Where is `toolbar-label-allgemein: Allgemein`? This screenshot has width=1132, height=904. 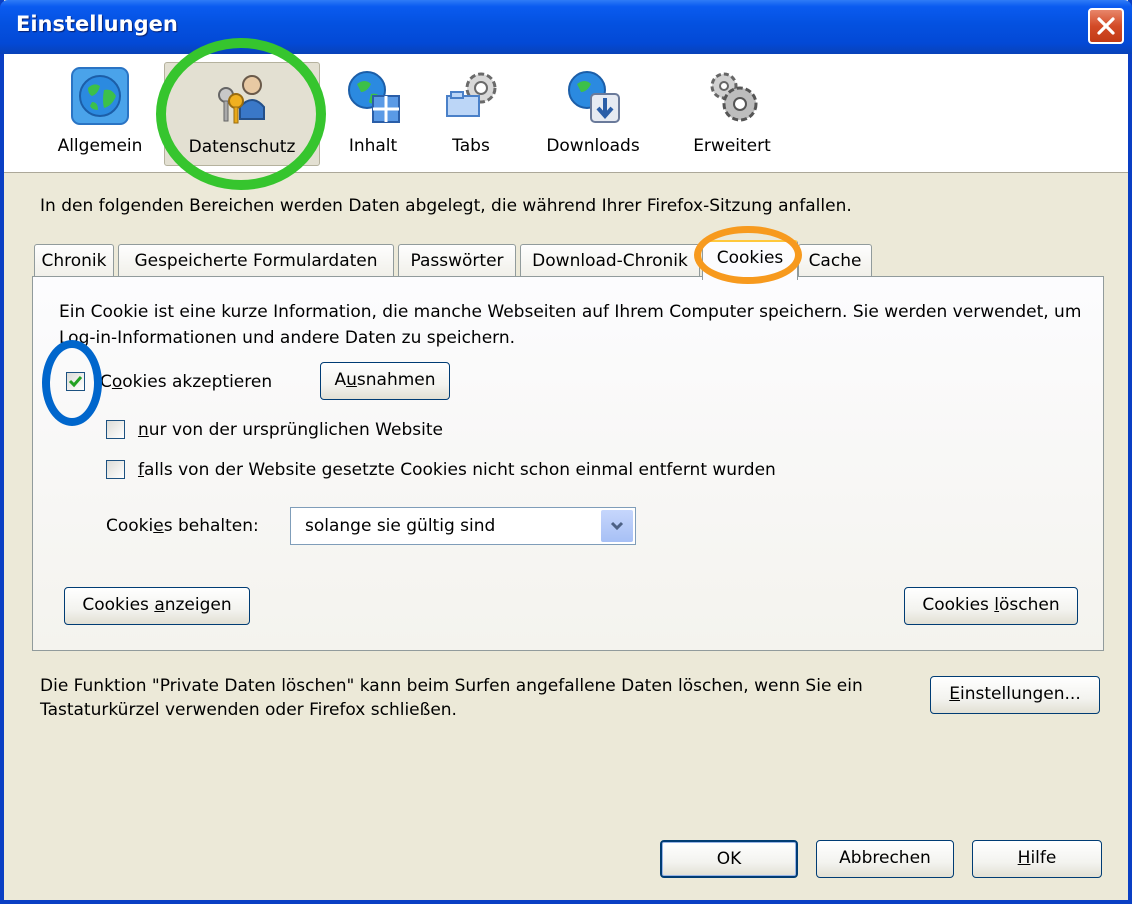 toolbar-label-allgemein: Allgemein is located at coordinates (100, 146).